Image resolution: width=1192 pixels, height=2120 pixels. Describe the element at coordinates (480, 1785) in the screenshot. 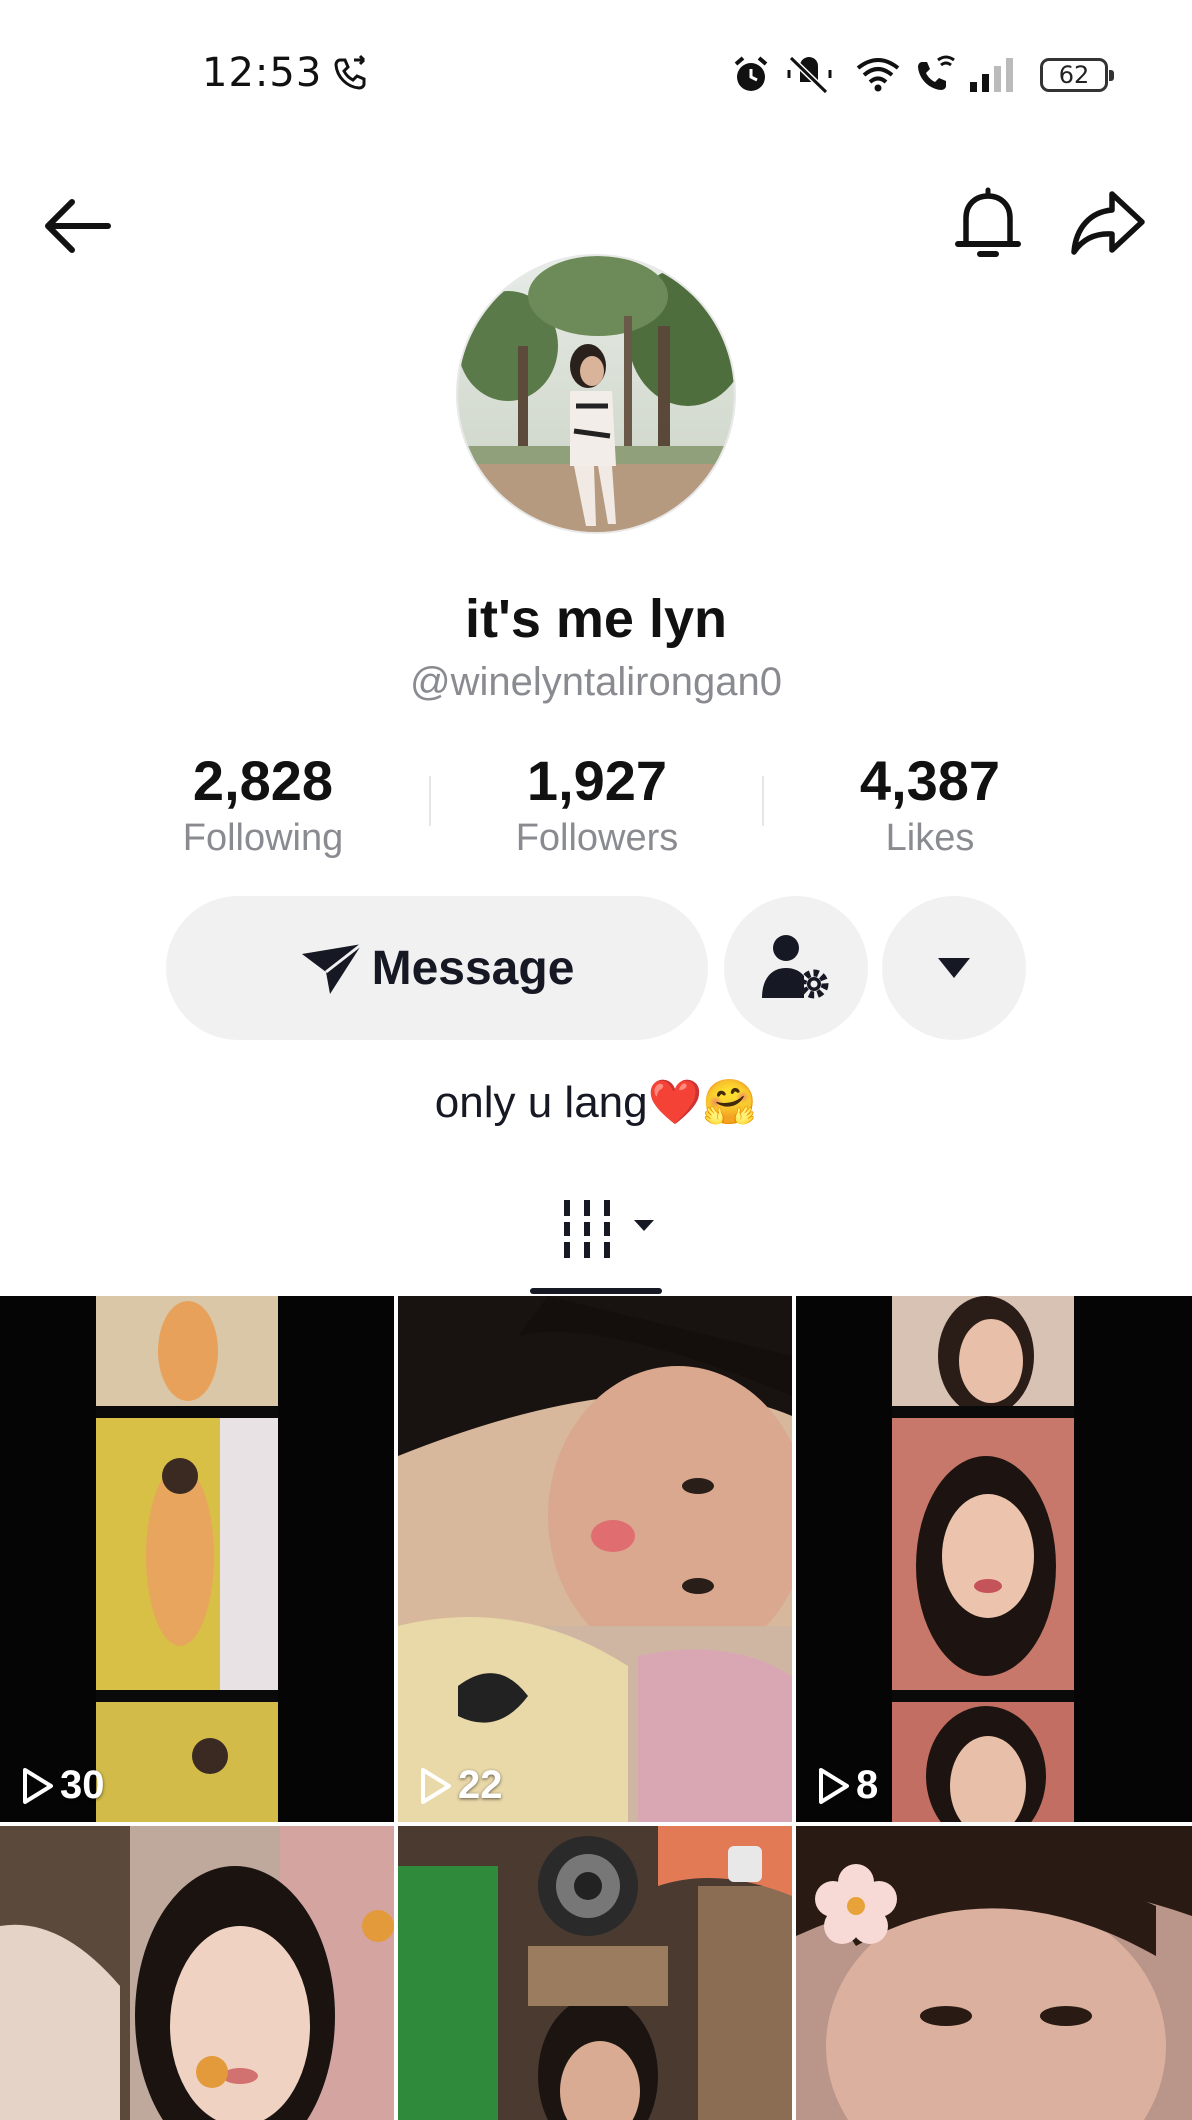

I see `play-count-value: 22` at that location.